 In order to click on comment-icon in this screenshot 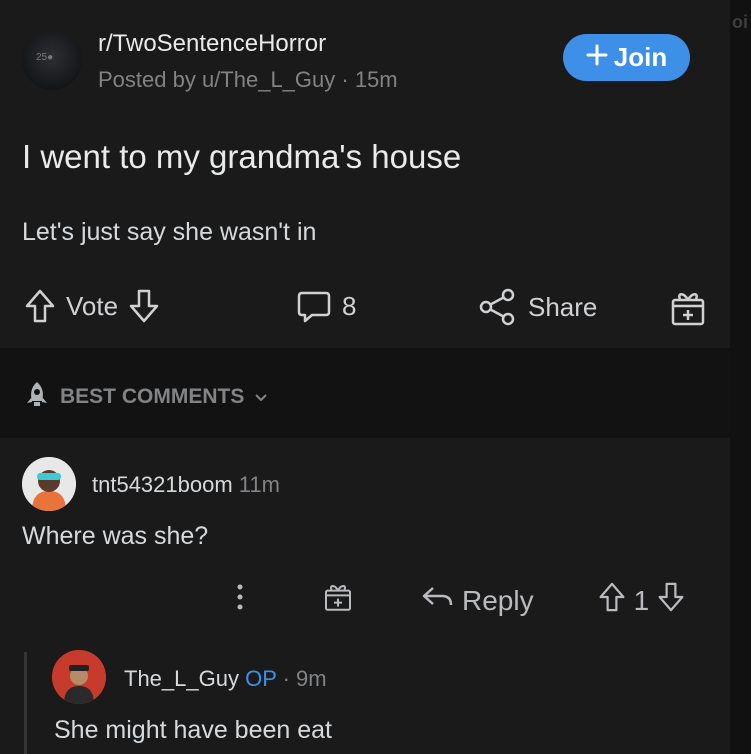, I will do `click(314, 306)`.